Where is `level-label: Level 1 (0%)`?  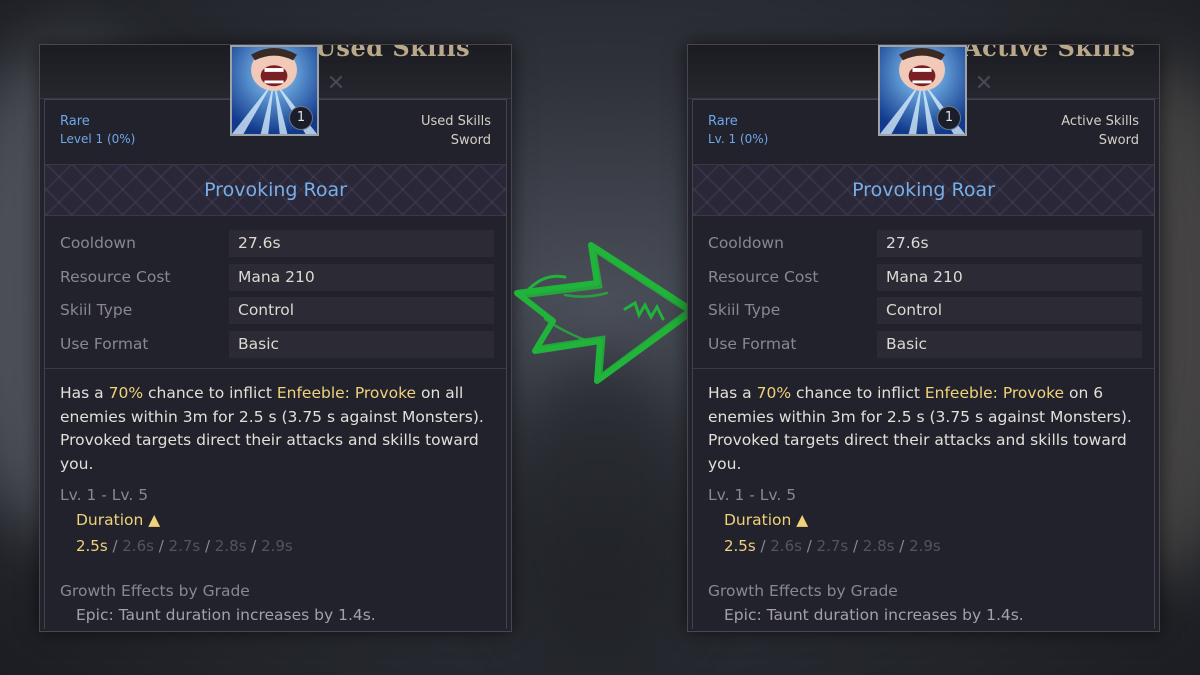 level-label: Level 1 (0%) is located at coordinates (98, 139).